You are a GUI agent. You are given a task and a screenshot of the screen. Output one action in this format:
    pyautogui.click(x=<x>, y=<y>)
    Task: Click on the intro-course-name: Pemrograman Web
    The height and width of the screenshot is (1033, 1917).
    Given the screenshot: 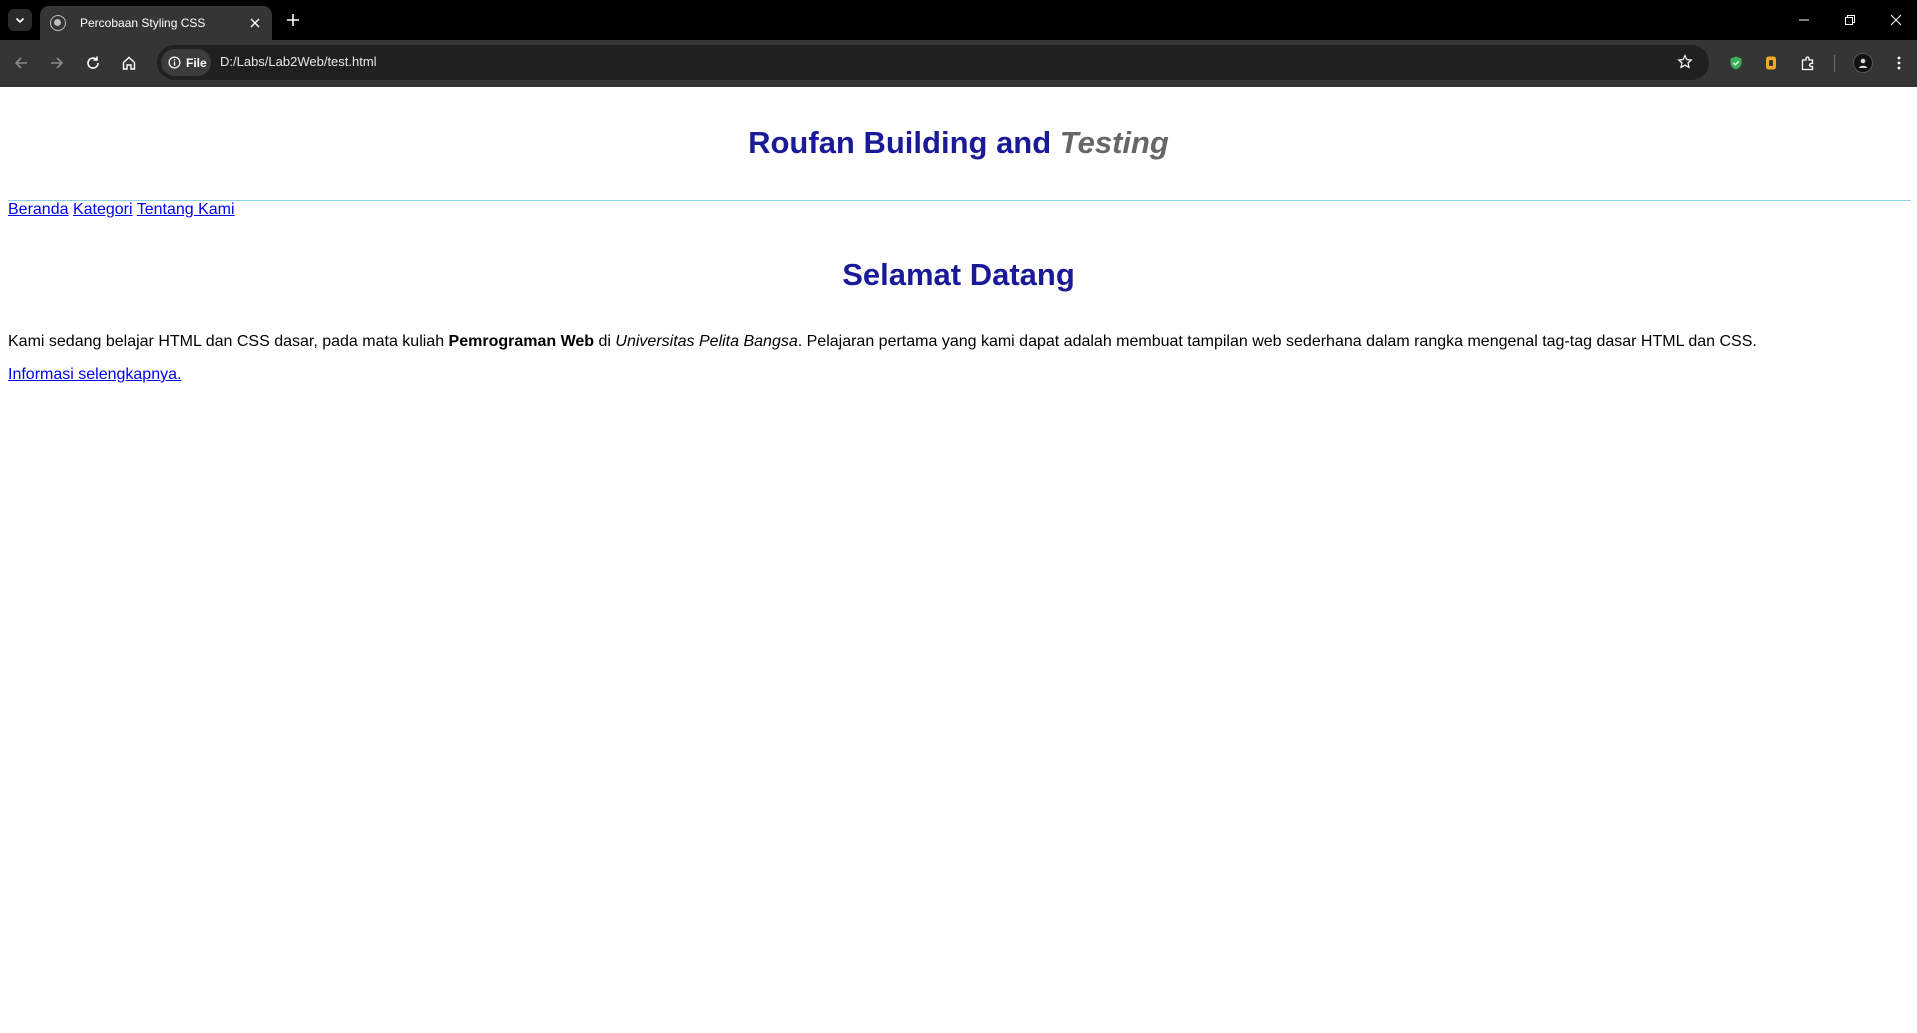 What is the action you would take?
    pyautogui.click(x=521, y=341)
    